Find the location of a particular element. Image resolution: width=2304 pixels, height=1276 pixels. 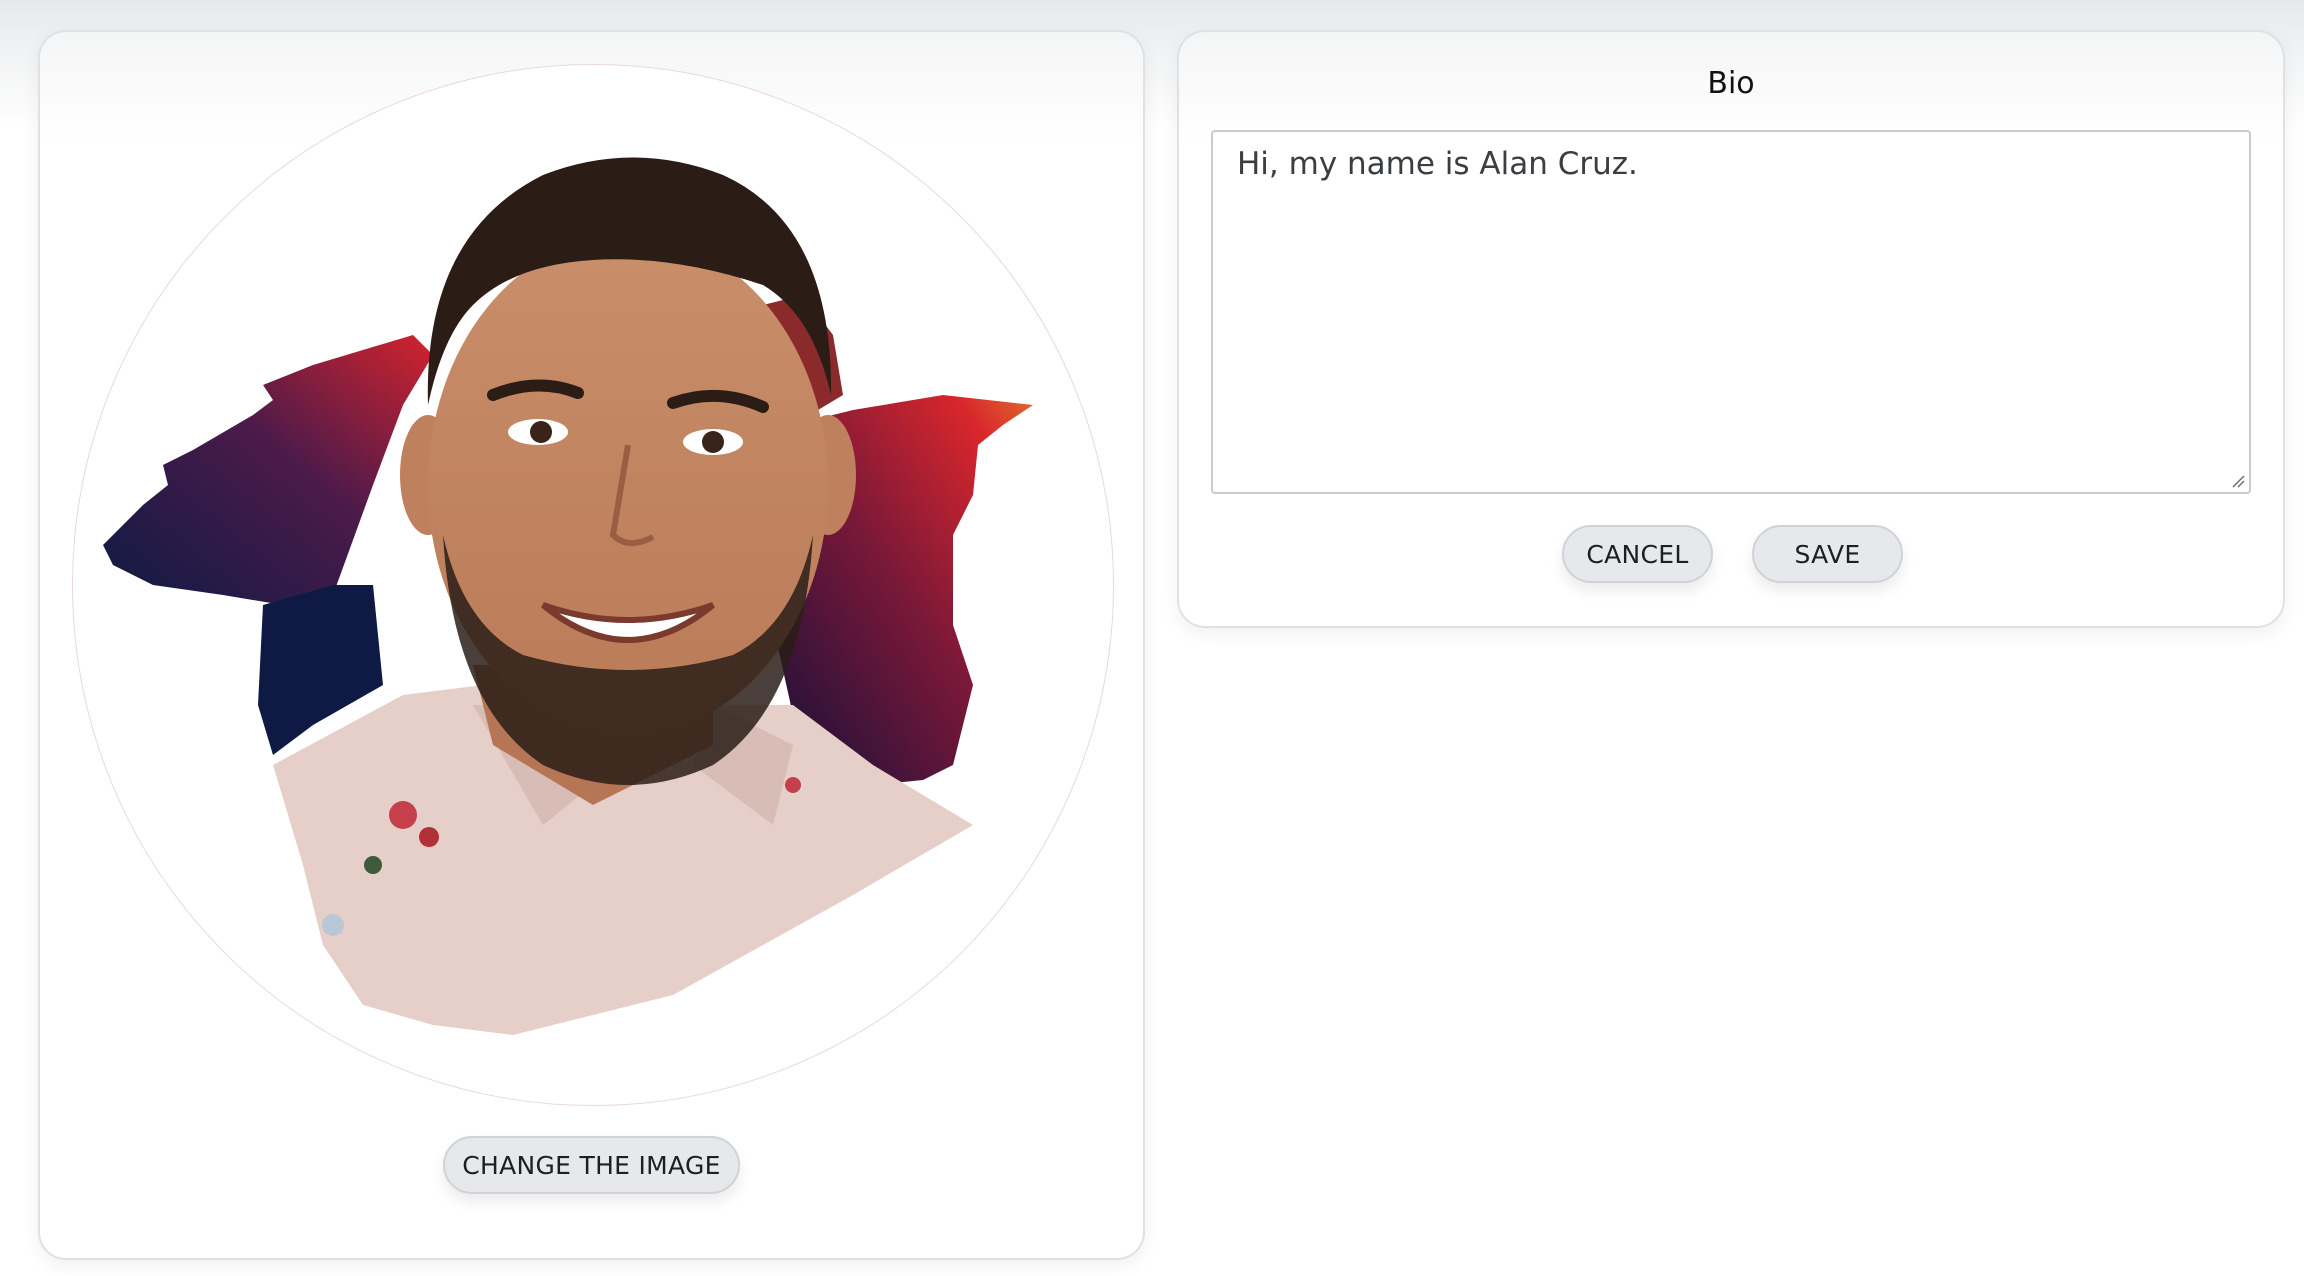

save-button: SAVE is located at coordinates (1827, 554).